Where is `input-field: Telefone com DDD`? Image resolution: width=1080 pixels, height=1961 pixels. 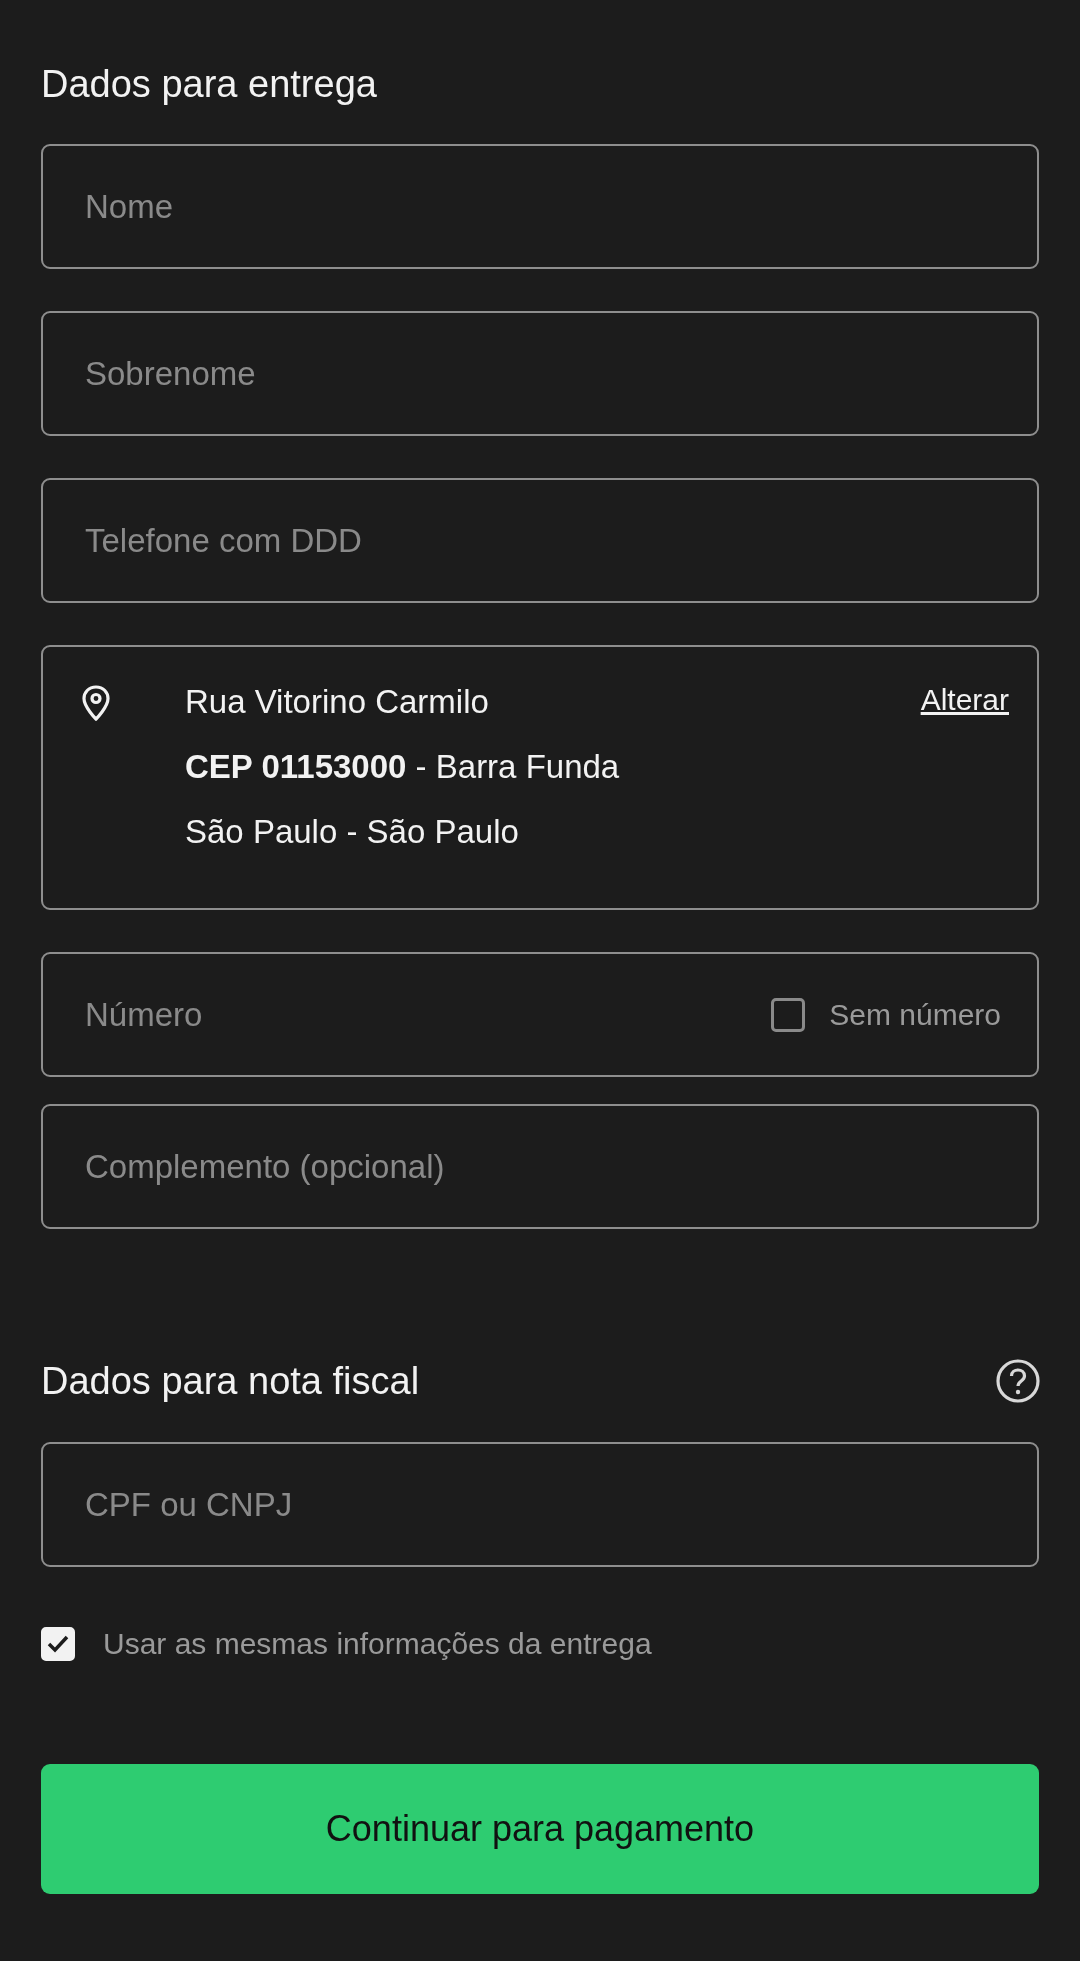 input-field: Telefone com DDD is located at coordinates (540, 540).